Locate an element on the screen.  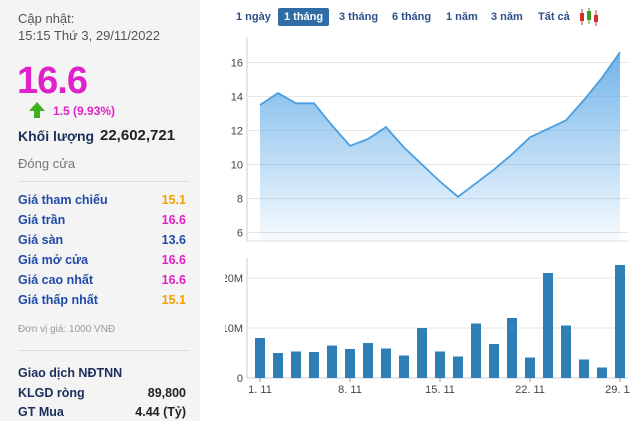
tab-1-day: 1 ngày is located at coordinates (253, 17).